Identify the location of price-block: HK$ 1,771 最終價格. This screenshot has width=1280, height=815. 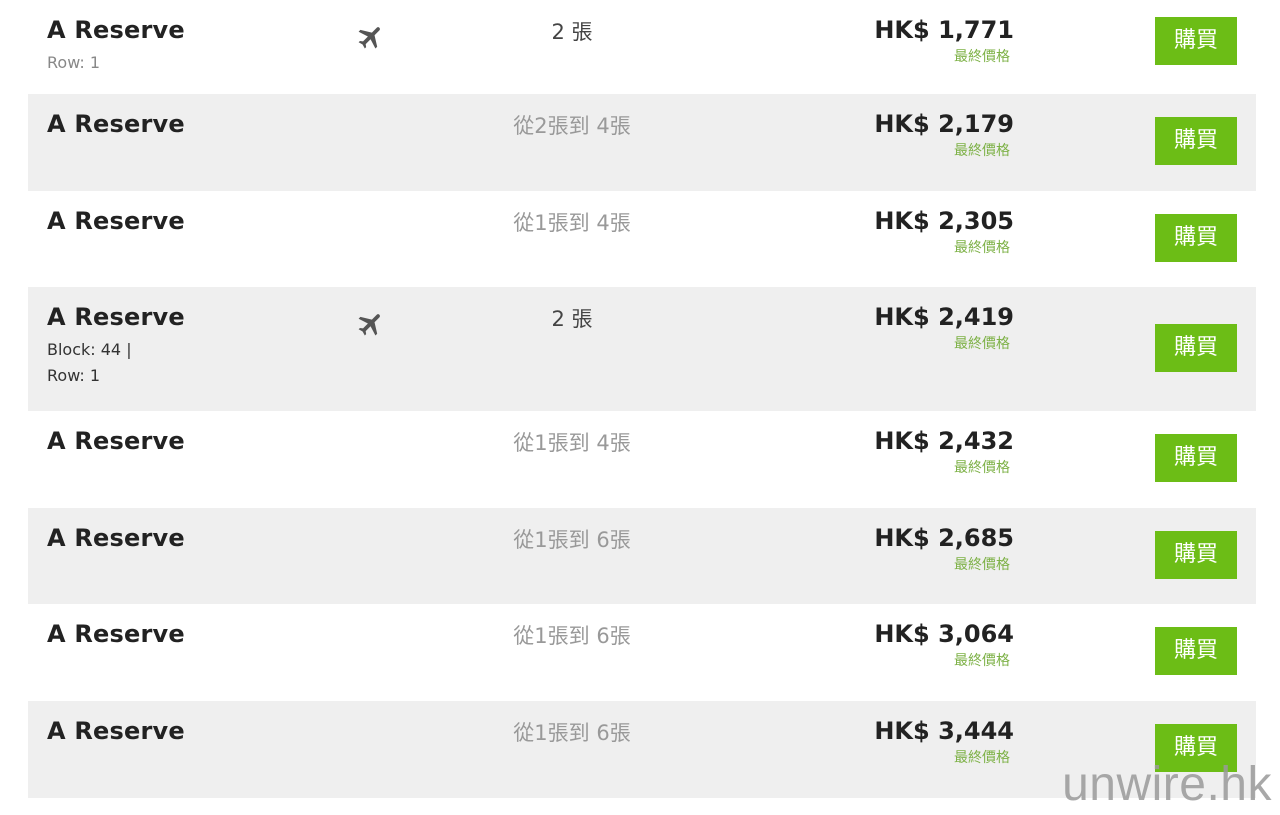
(944, 41).